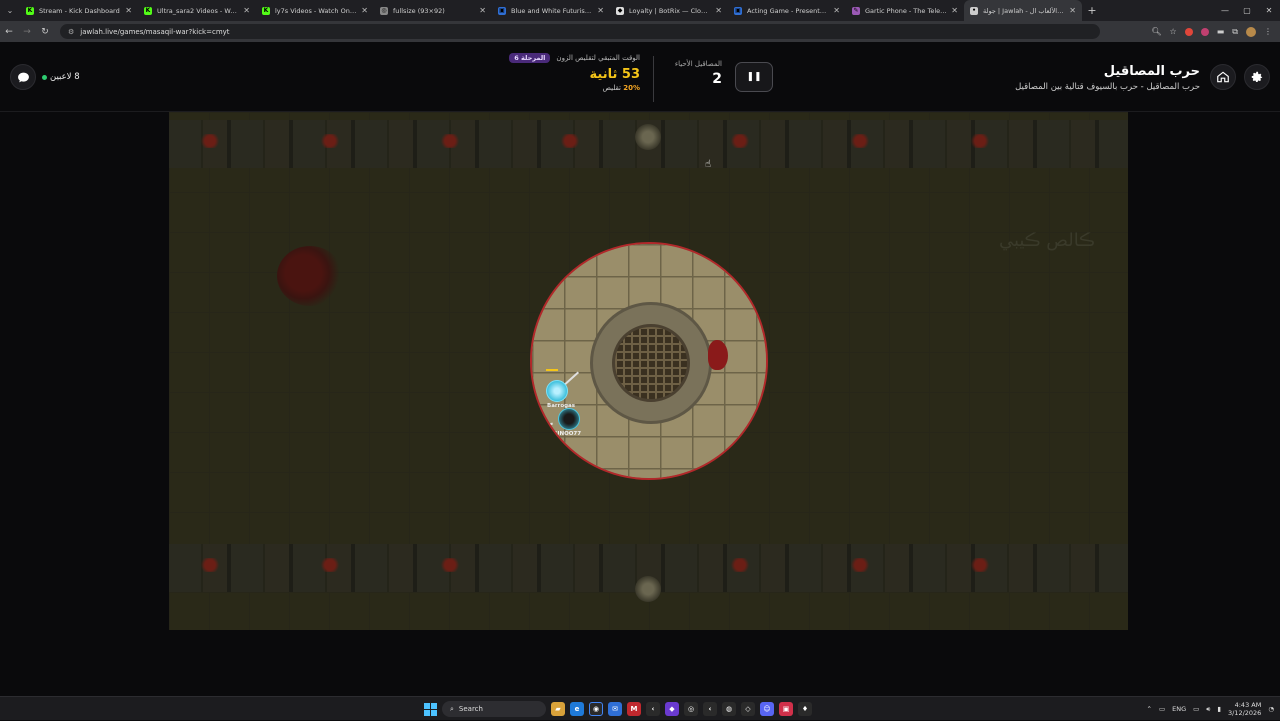 Image resolution: width=1280 pixels, height=721 pixels. Describe the element at coordinates (691, 73) in the screenshot. I see `alive-counter: المصاقيل الأحياء 2` at that location.